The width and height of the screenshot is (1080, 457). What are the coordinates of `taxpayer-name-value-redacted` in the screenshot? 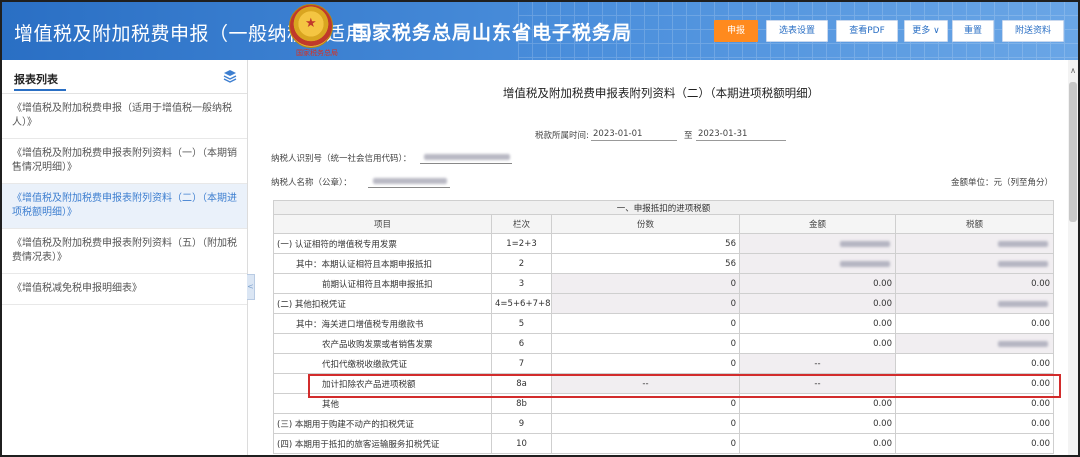 It's located at (410, 181).